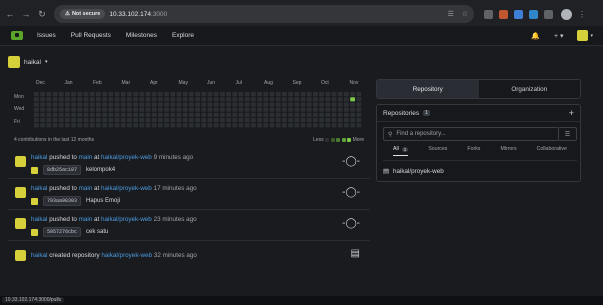 This screenshot has height=305, width=603. Describe the element at coordinates (62, 201) in the screenshot. I see `commit-sha: 793aa98303` at that location.